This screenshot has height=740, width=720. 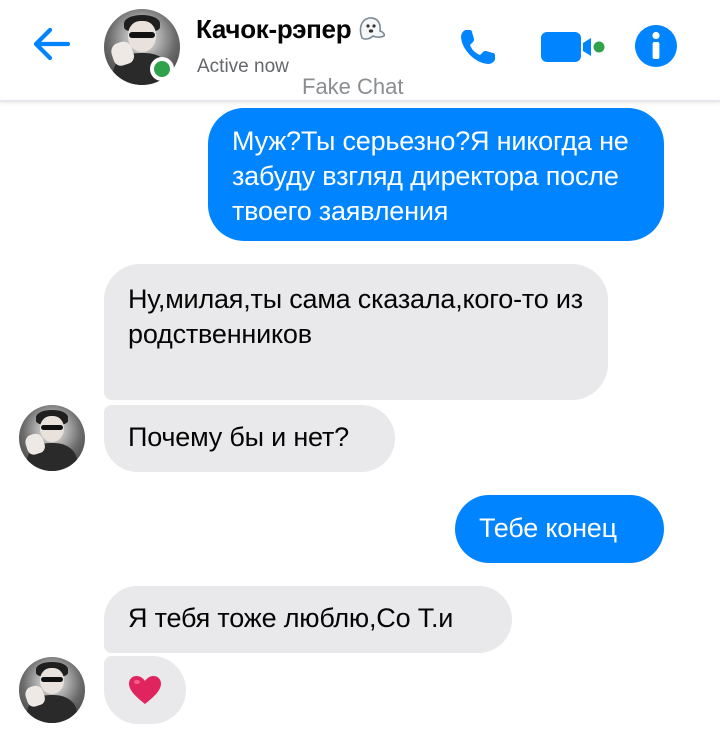 What do you see at coordinates (353, 86) in the screenshot?
I see `watermark: Fake Chat` at bounding box center [353, 86].